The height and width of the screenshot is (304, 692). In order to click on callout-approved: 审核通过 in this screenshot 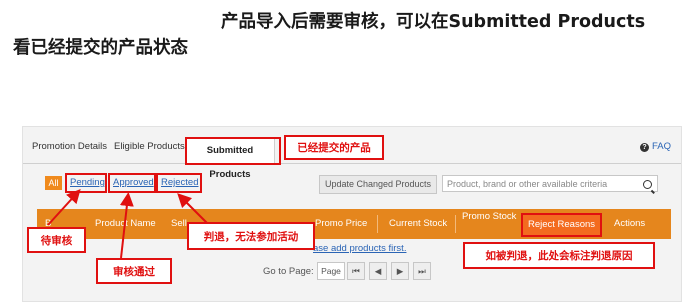, I will do `click(134, 271)`.